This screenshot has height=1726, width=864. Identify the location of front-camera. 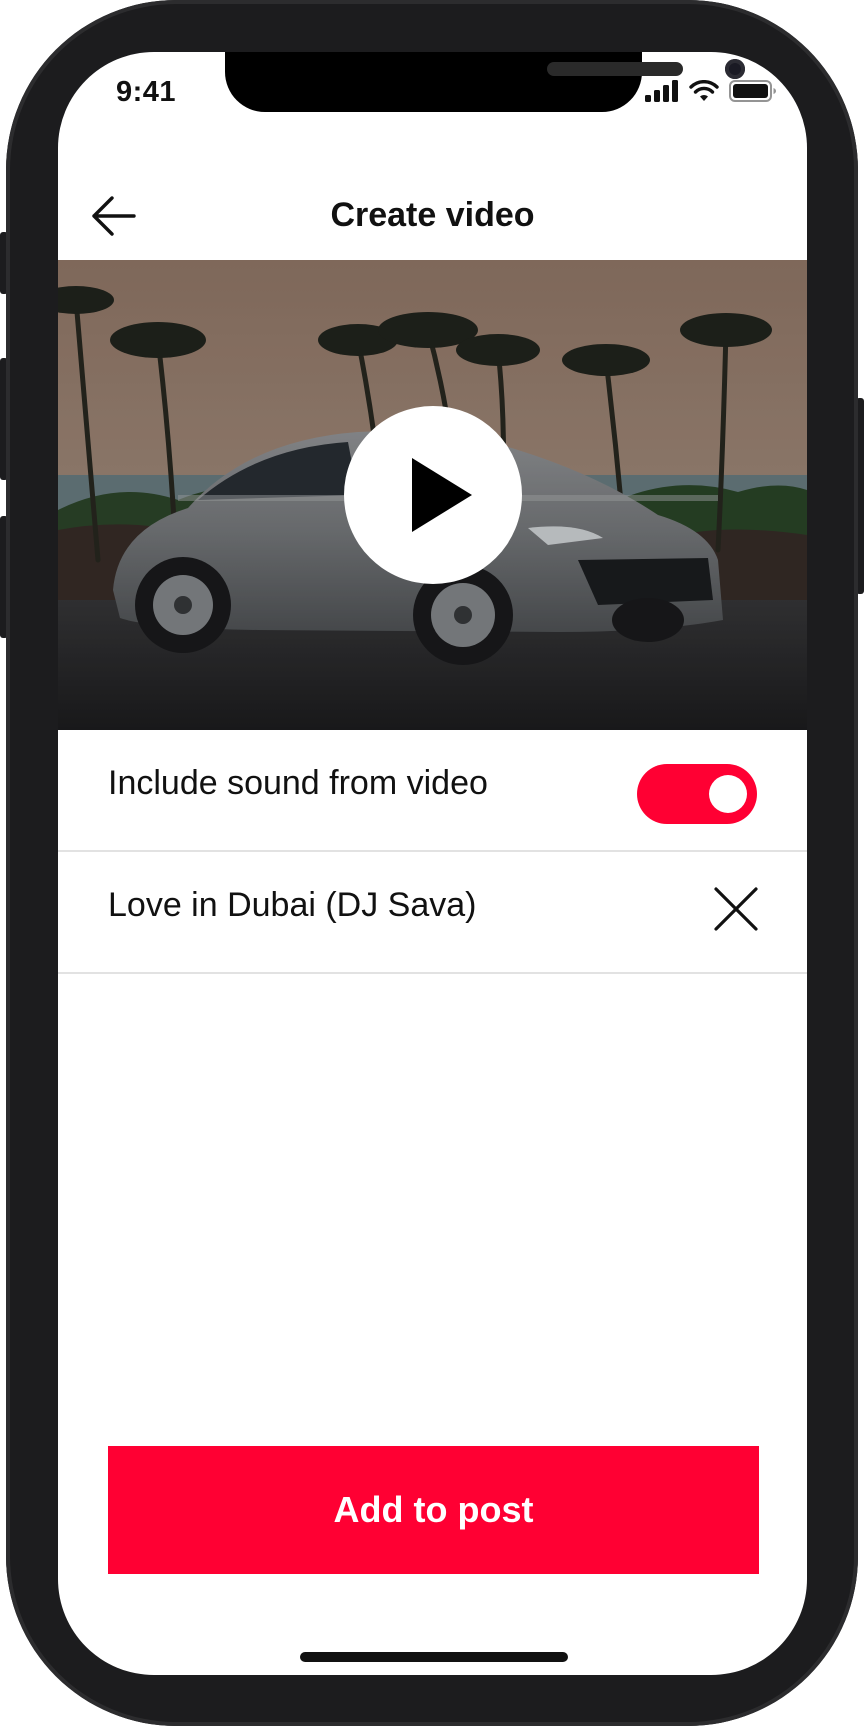
(735, 69).